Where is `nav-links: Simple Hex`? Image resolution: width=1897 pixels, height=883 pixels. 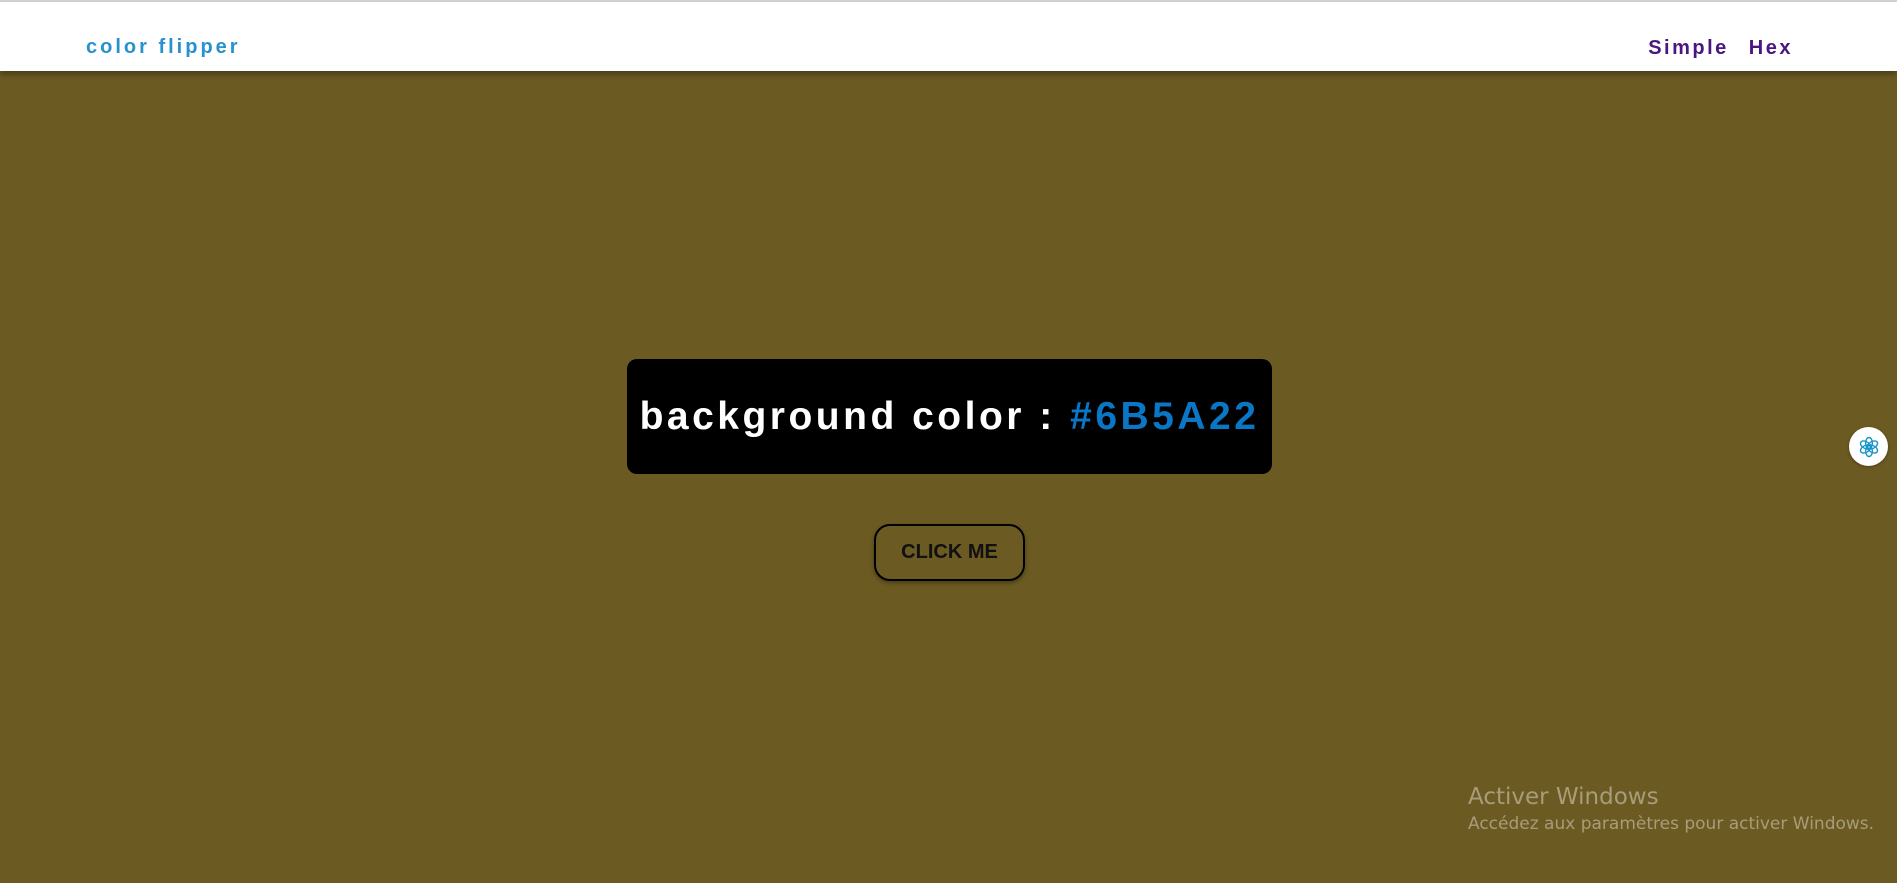 nav-links: Simple Hex is located at coordinates (1720, 48).